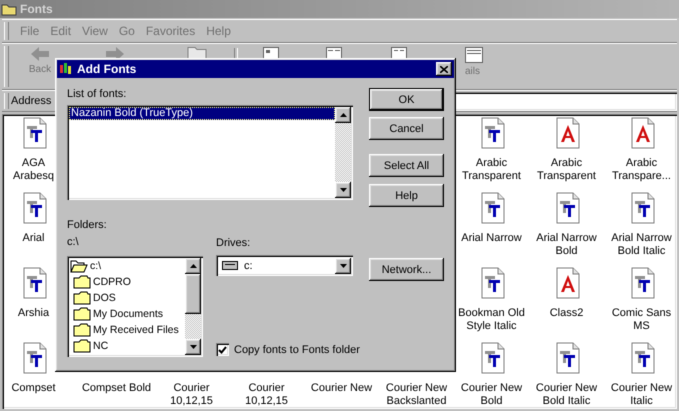  What do you see at coordinates (73, 242) in the screenshot?
I see `folder-path: c:\` at bounding box center [73, 242].